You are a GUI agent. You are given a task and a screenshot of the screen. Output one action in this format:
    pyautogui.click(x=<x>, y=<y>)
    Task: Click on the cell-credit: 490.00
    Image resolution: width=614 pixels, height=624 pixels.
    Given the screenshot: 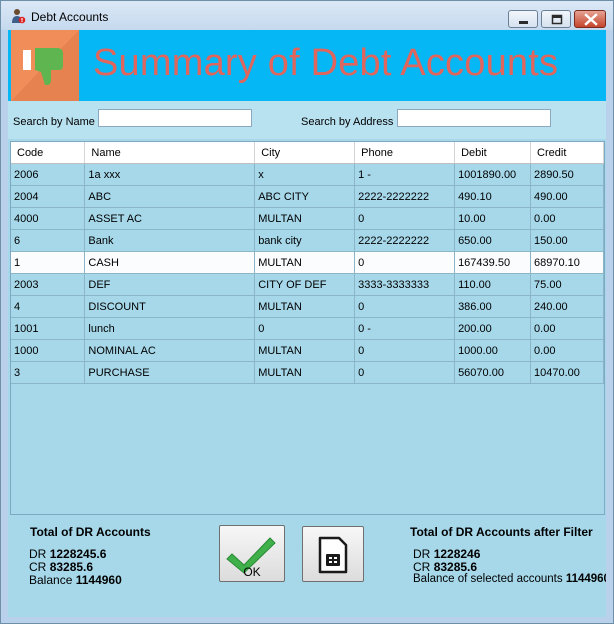 What is the action you would take?
    pyautogui.click(x=567, y=196)
    